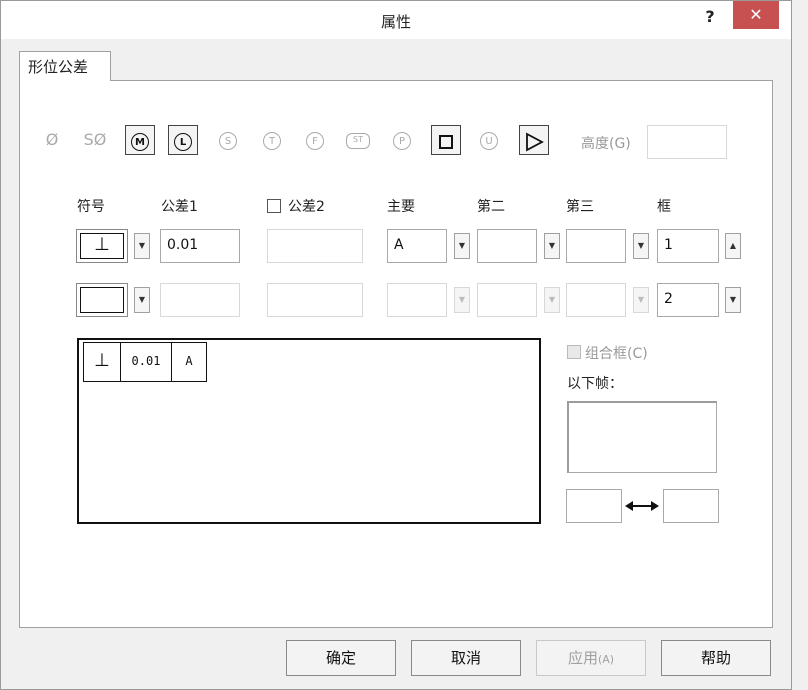 The height and width of the screenshot is (690, 808). What do you see at coordinates (306, 207) in the screenshot?
I see `tolerance2-header: 公差2` at bounding box center [306, 207].